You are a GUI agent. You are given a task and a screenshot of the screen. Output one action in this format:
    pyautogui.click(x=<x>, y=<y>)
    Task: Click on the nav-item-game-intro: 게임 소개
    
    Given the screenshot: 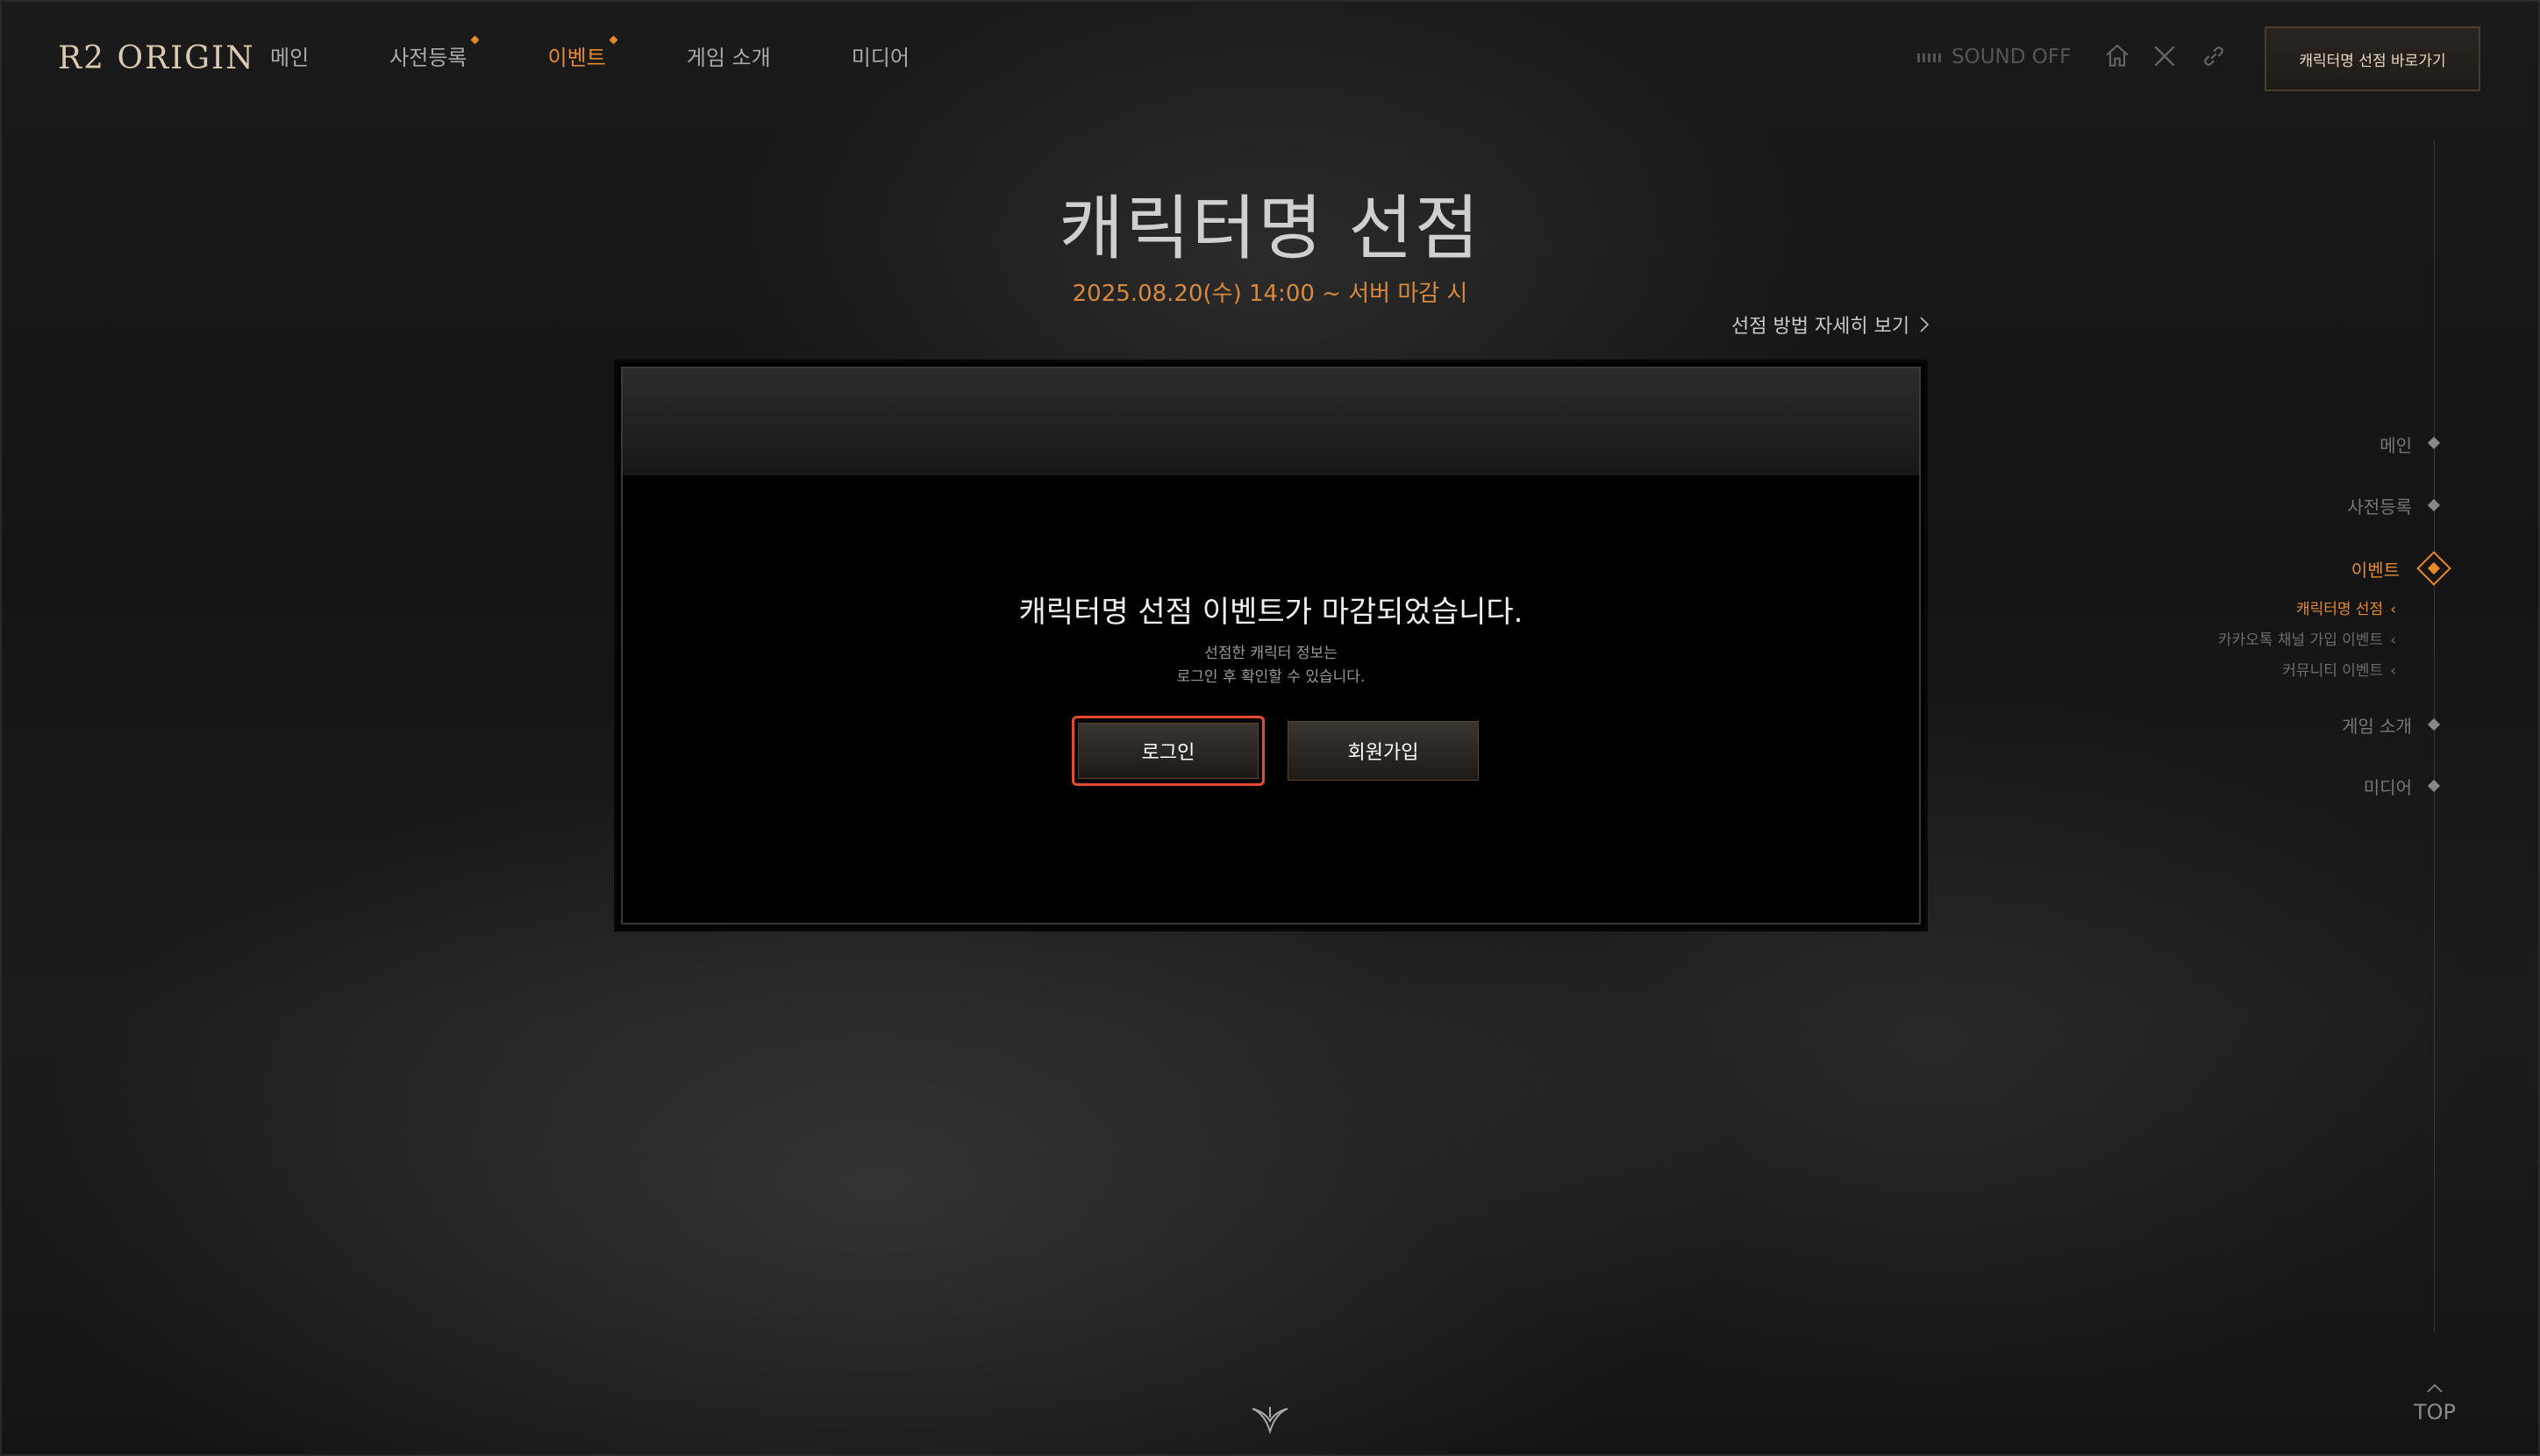 What is the action you would take?
    pyautogui.click(x=729, y=55)
    